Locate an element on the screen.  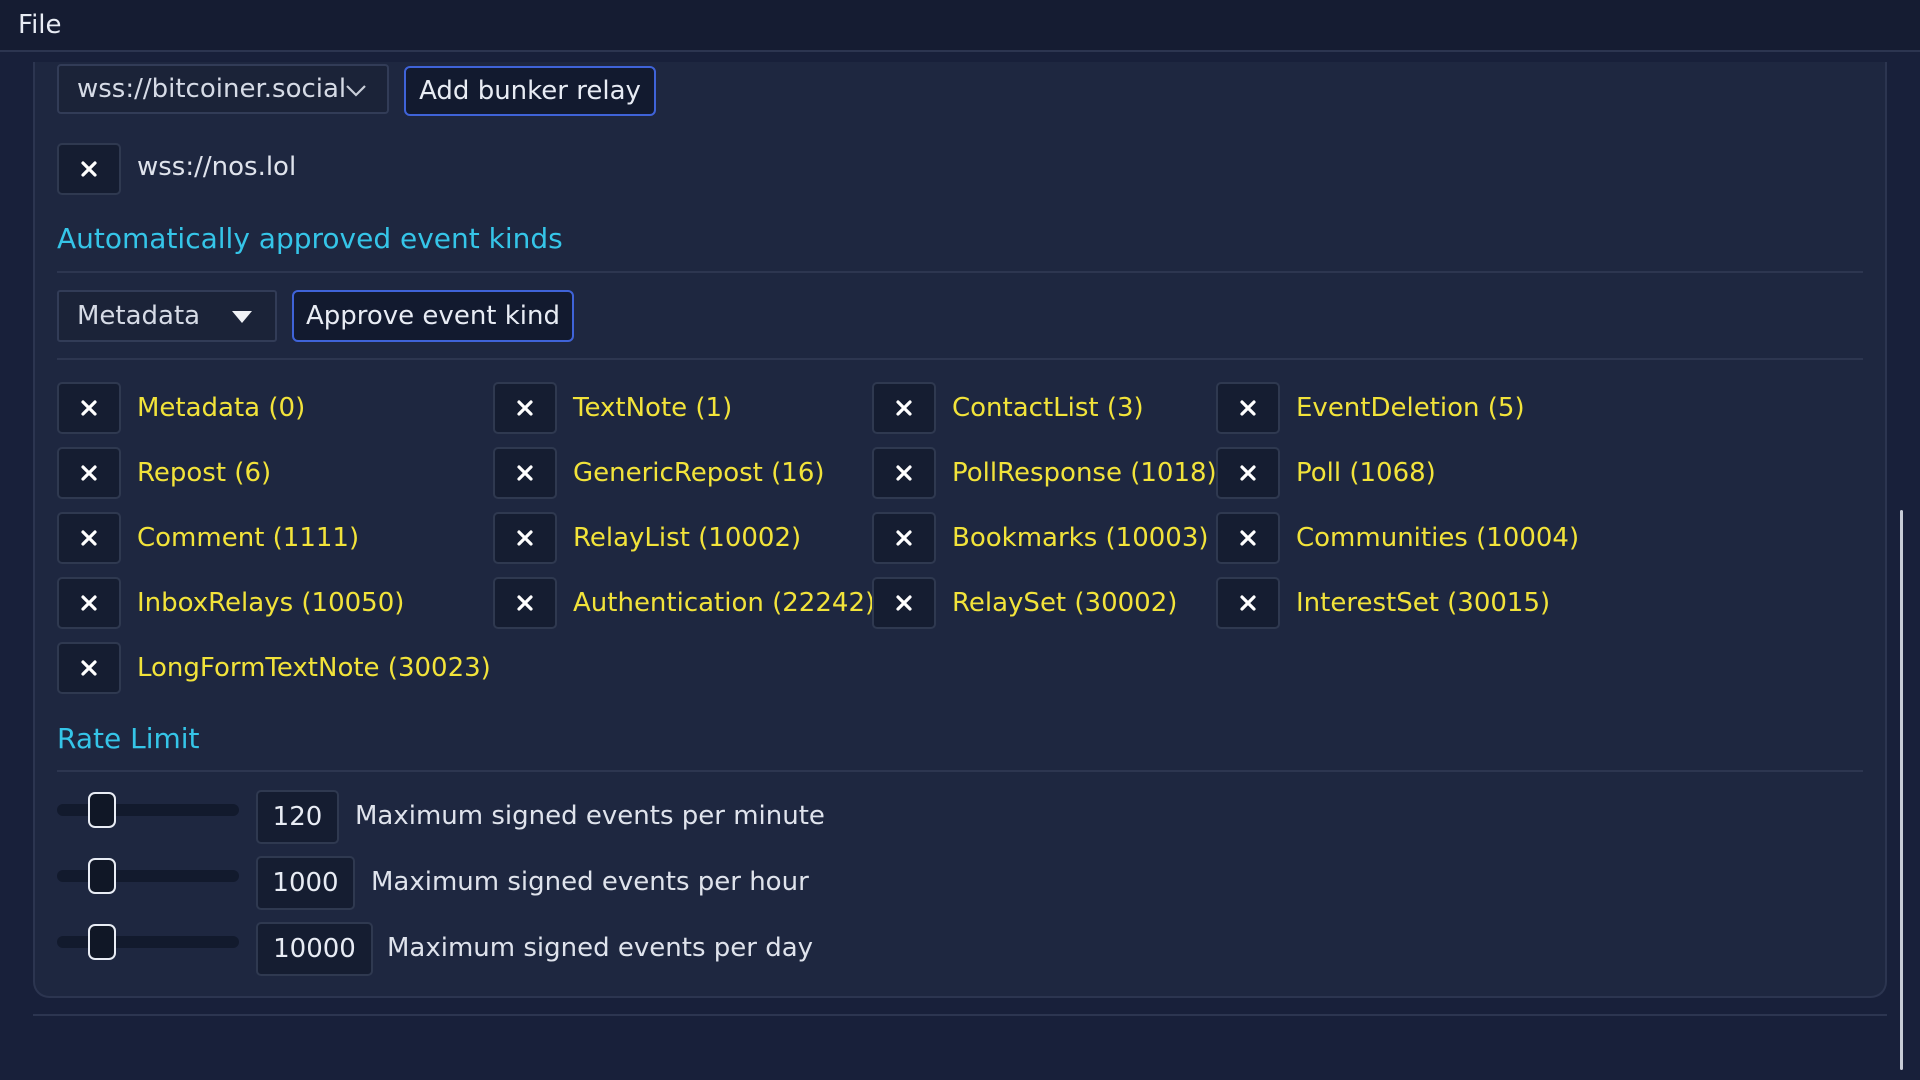
event-kind-label: GenericRepost (16) is located at coordinates (699, 473).